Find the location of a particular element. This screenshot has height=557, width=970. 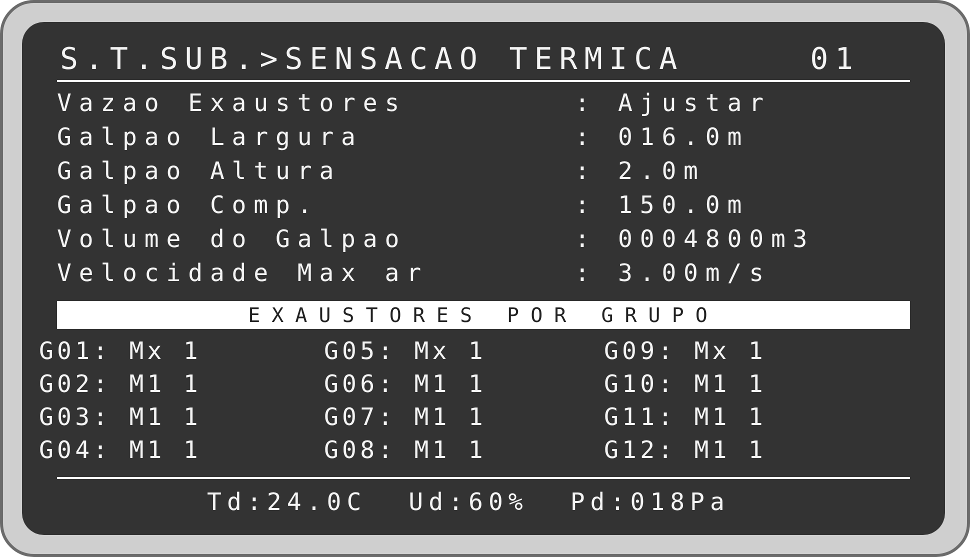

page-number: 01 is located at coordinates (835, 60).